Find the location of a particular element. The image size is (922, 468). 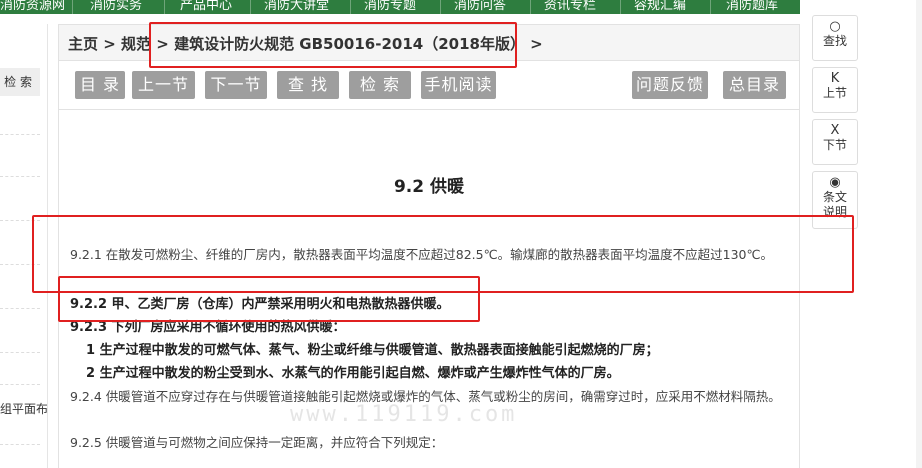

clause-9-2-2: 9.2.2 甲、乙类厂房（仓库）内严禁采用明火和电热散热器供暖。 is located at coordinates (260, 304).